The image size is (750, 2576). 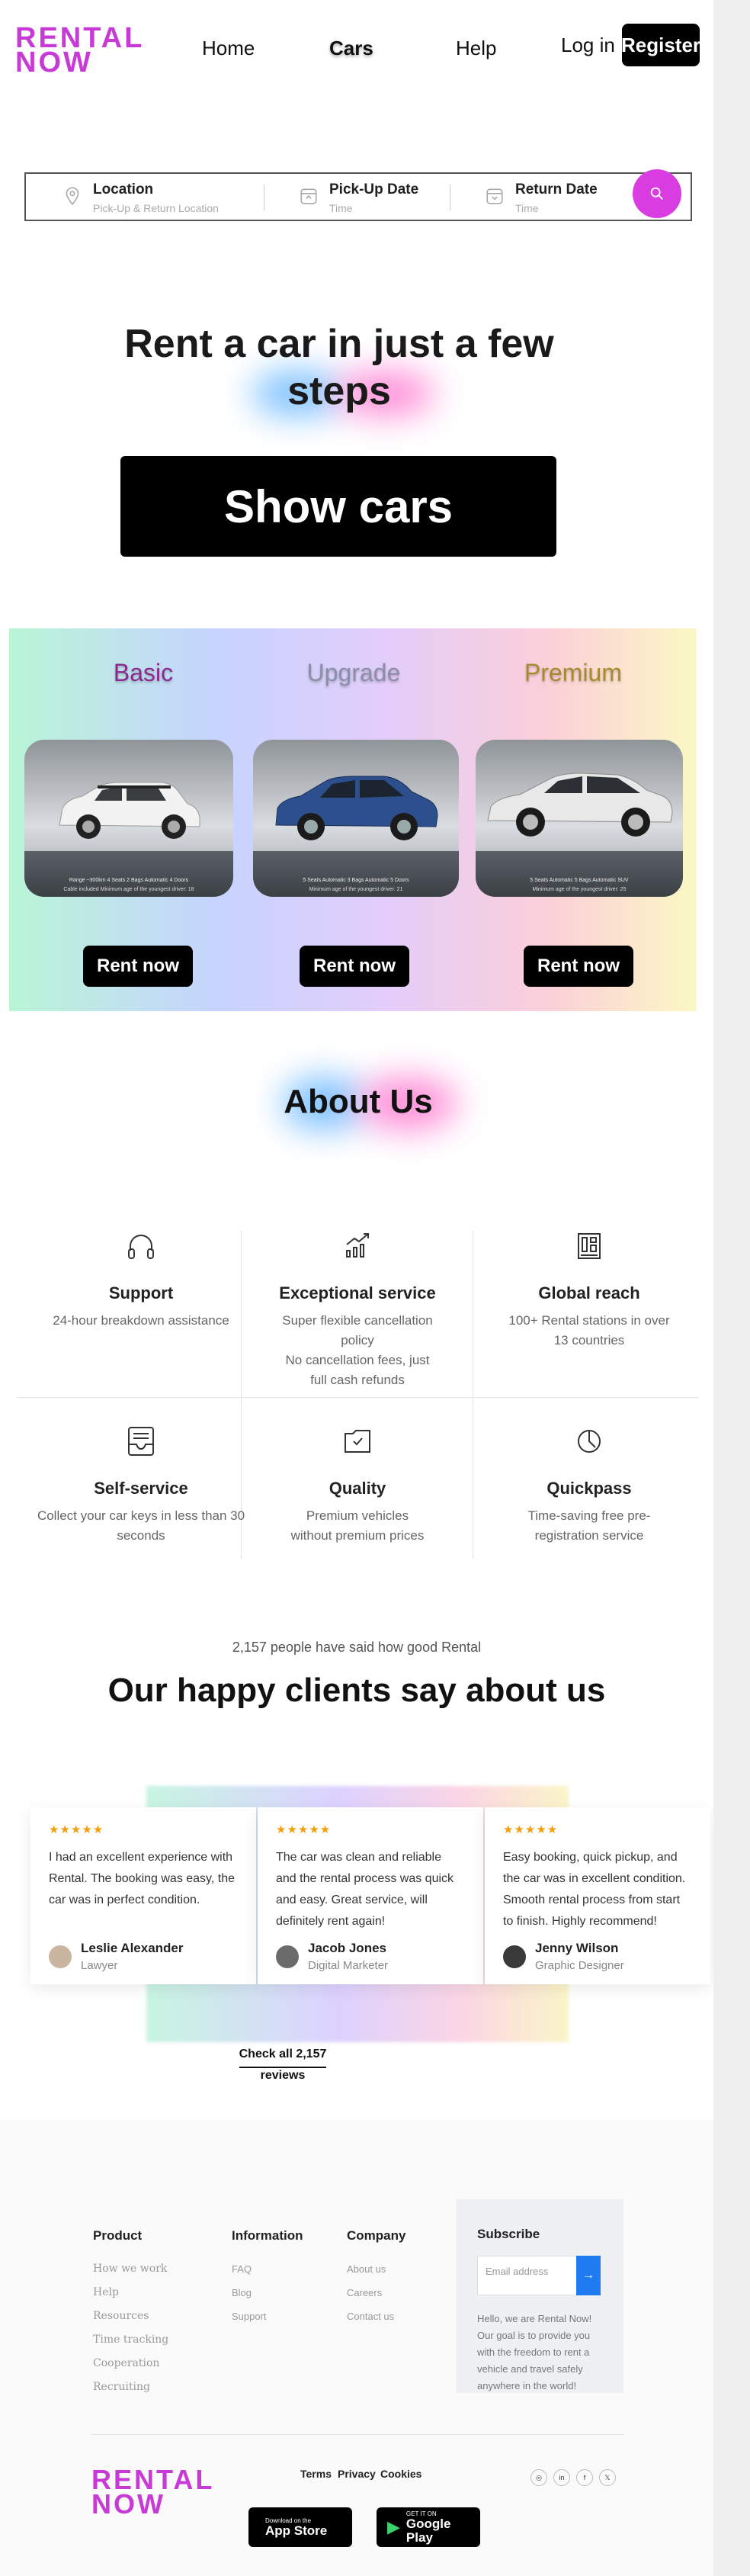 I want to click on footer-link: Help, so click(x=130, y=2293).